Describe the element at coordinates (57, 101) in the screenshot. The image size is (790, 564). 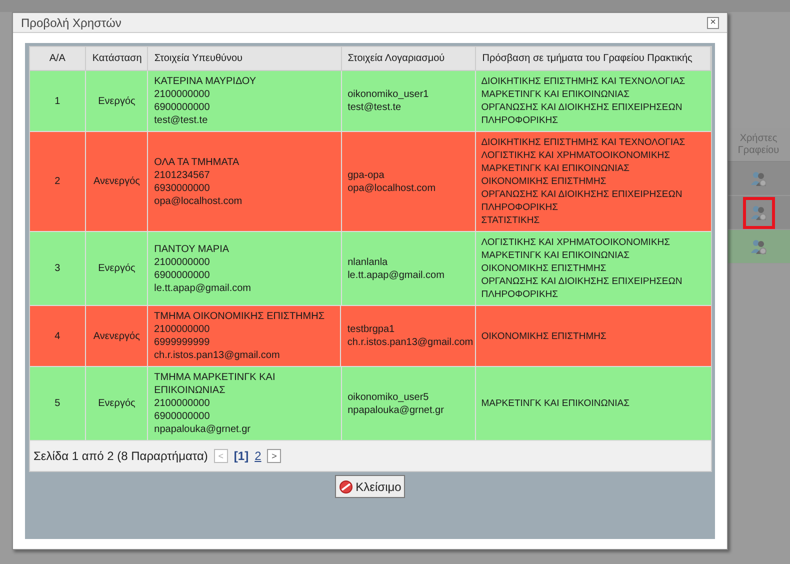
I see `table-cell: 1` at that location.